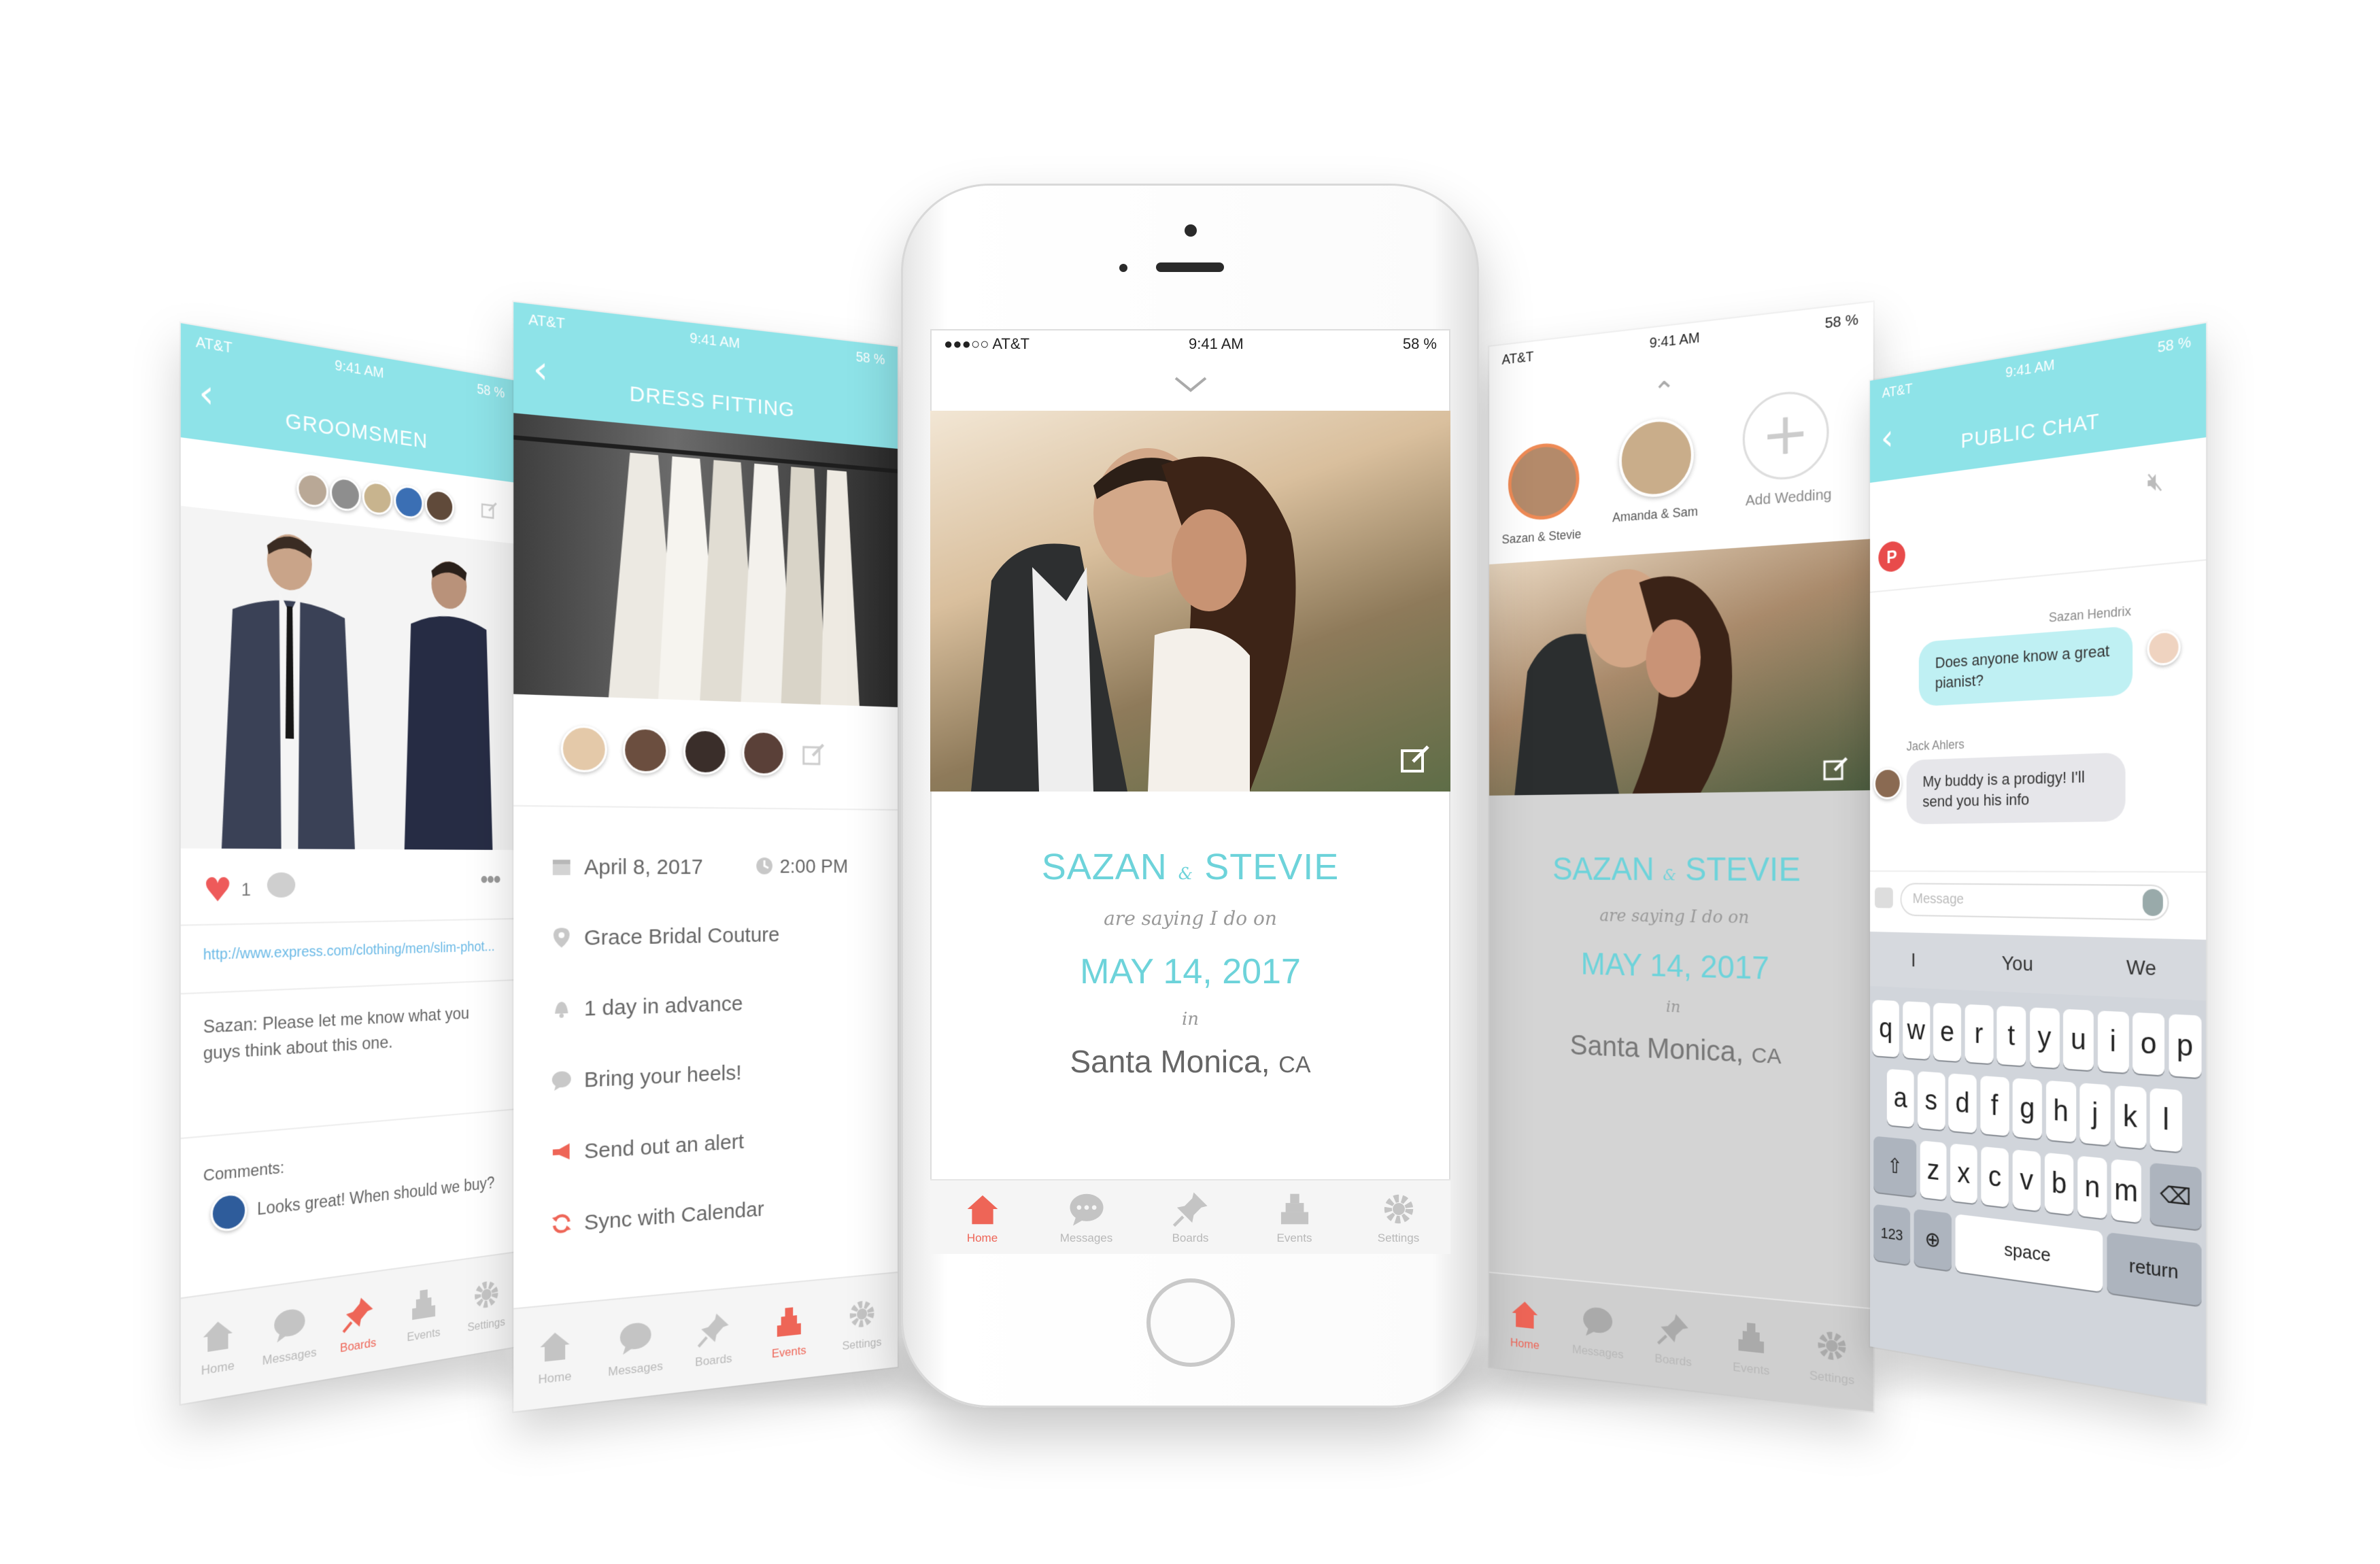 The image size is (2380, 1564). What do you see at coordinates (2011, 1036) in the screenshot?
I see `key-t: t` at bounding box center [2011, 1036].